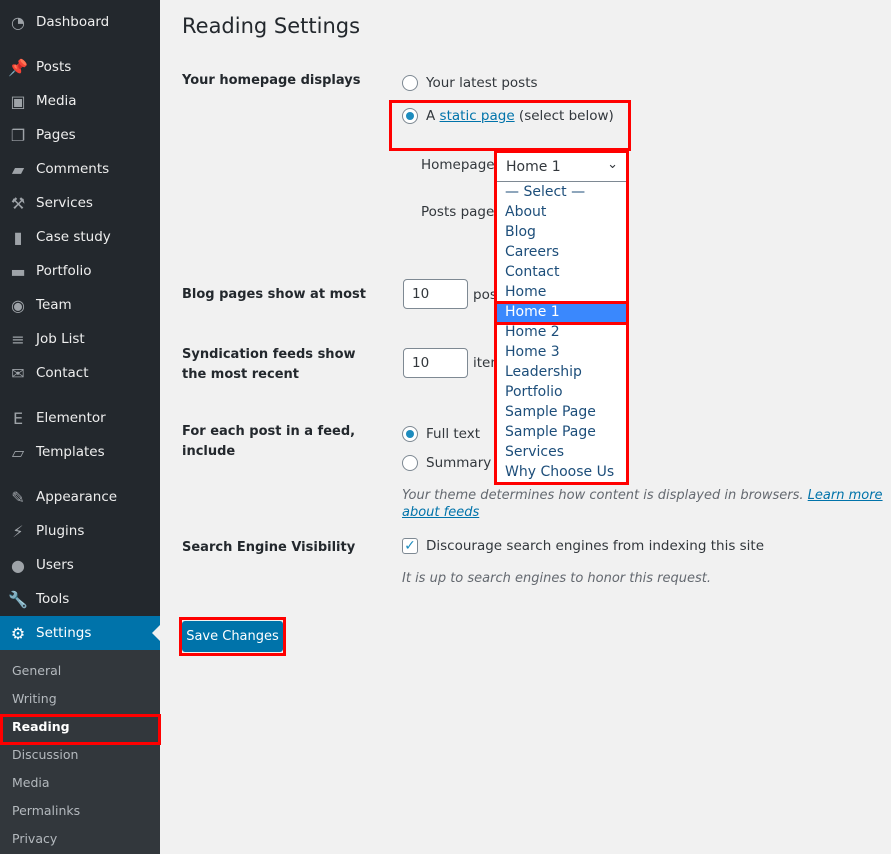 The image size is (891, 854). What do you see at coordinates (269, 547) in the screenshot?
I see `search-visibility-label: Search Engine Visibility` at bounding box center [269, 547].